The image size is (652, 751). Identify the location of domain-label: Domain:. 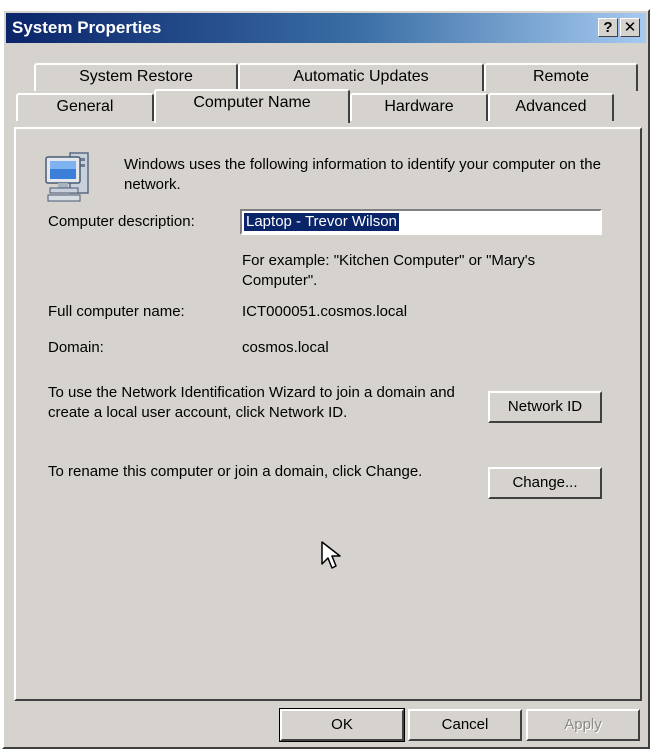
(76, 347).